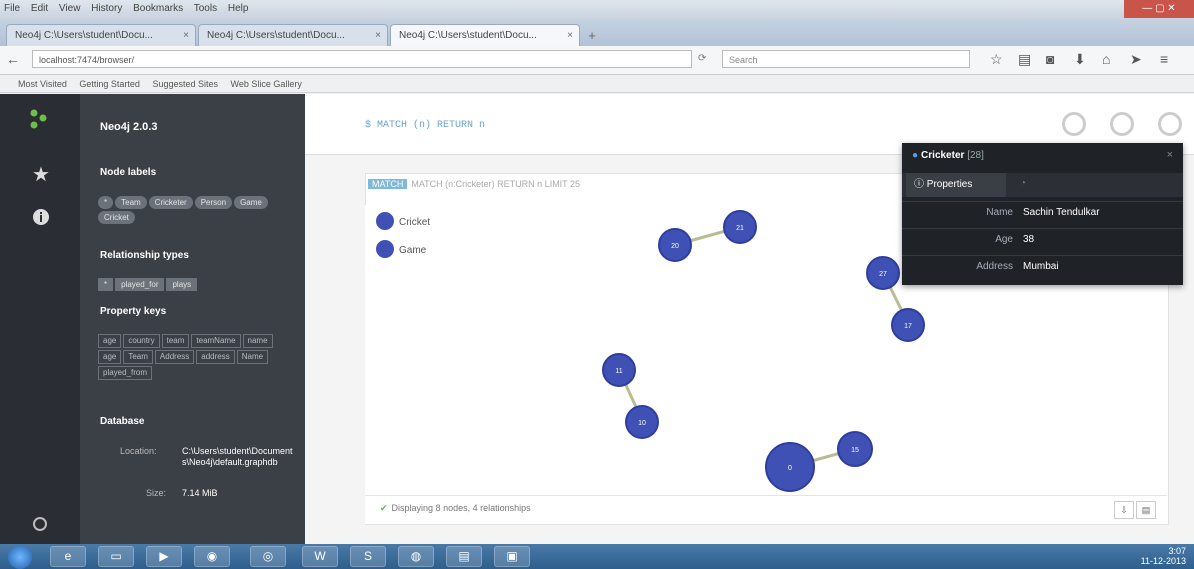  What do you see at coordinates (702, 58) in the screenshot?
I see `reload-icon: ⟳` at bounding box center [702, 58].